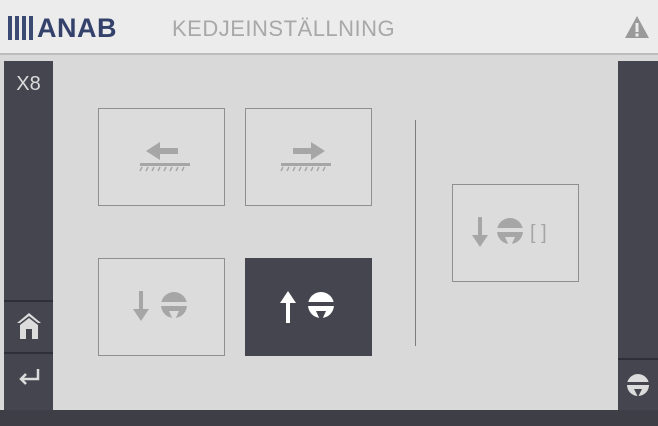  I want to click on home-button, so click(28, 325).